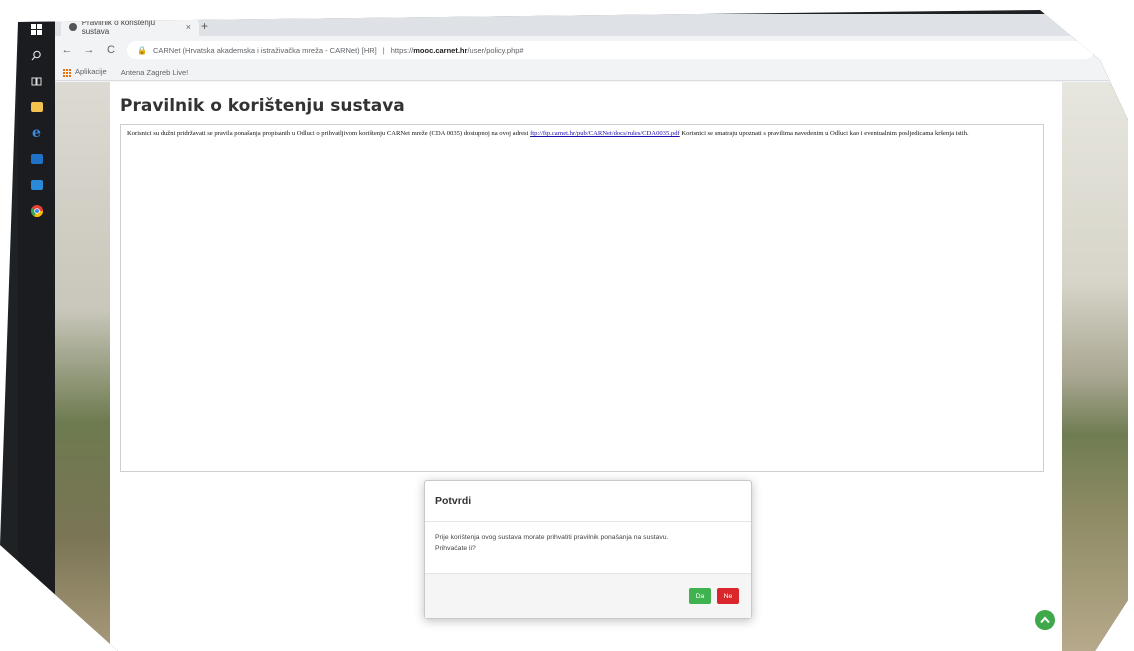 The image size is (1134, 651). I want to click on url-scheme: https://, so click(402, 50).